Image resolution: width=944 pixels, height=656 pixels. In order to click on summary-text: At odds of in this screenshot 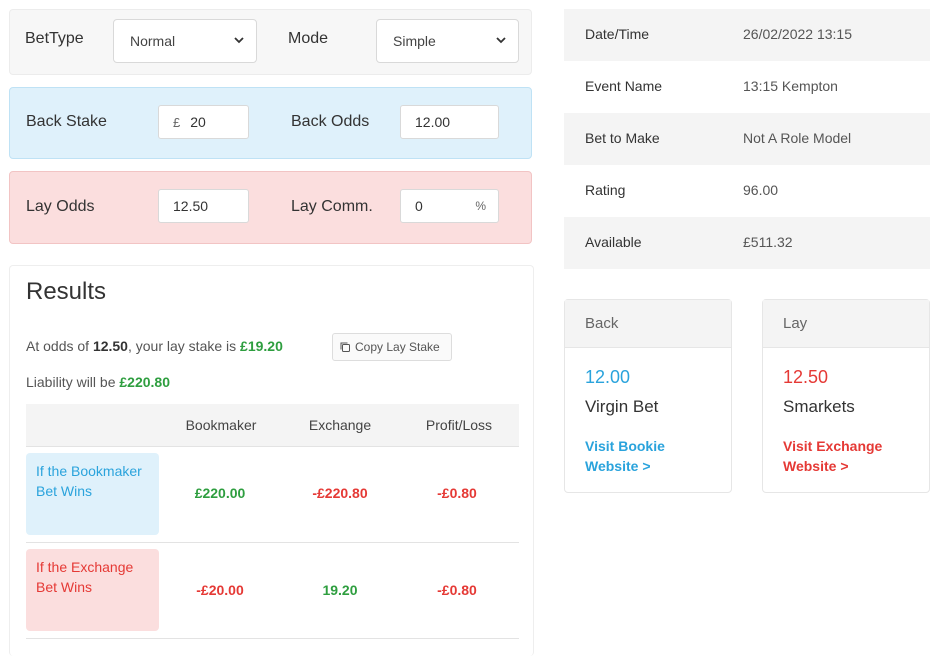, I will do `click(59, 346)`.